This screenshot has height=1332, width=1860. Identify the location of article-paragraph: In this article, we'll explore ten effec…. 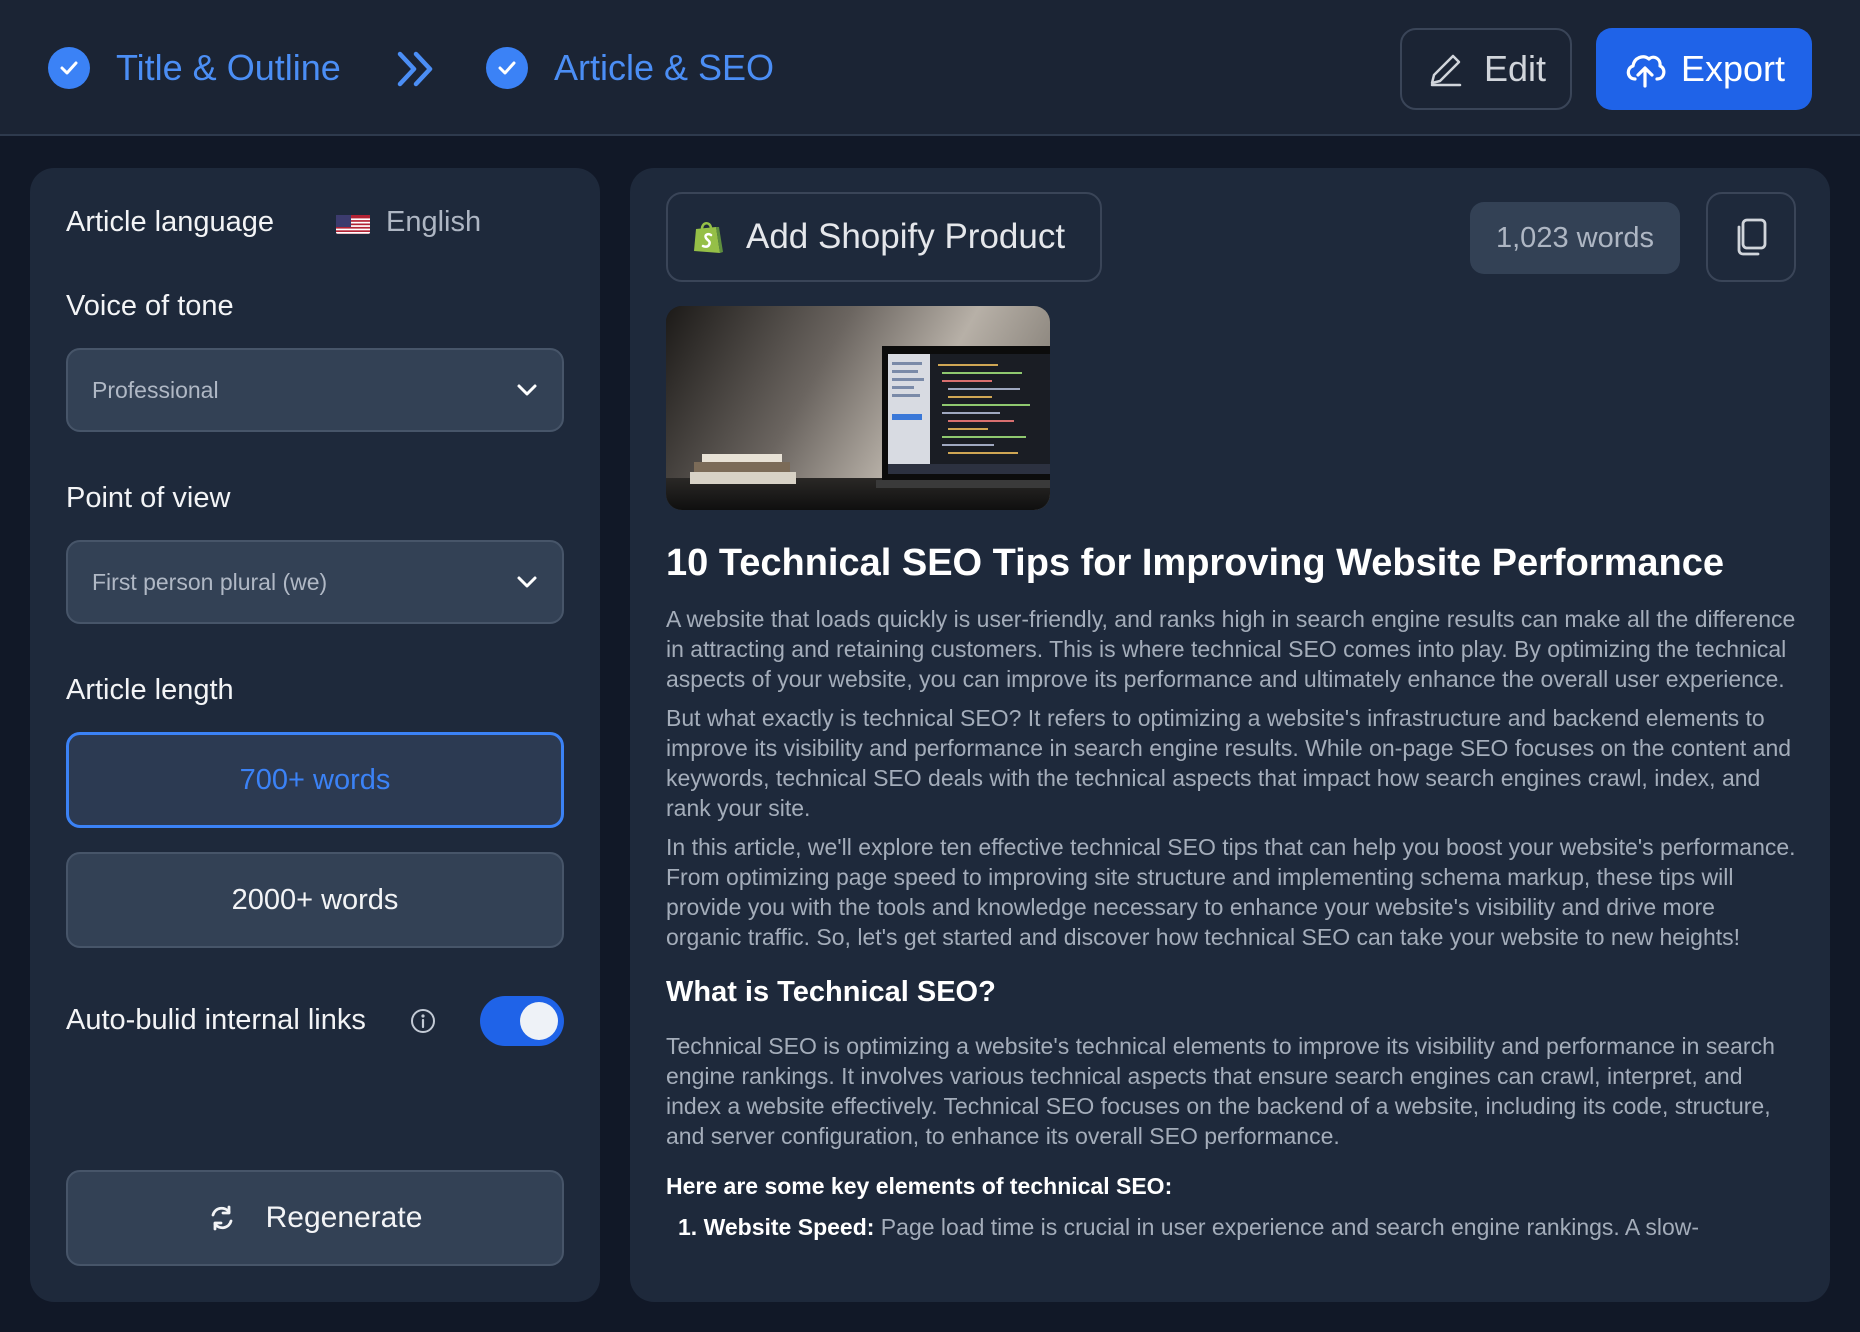
(1231, 892).